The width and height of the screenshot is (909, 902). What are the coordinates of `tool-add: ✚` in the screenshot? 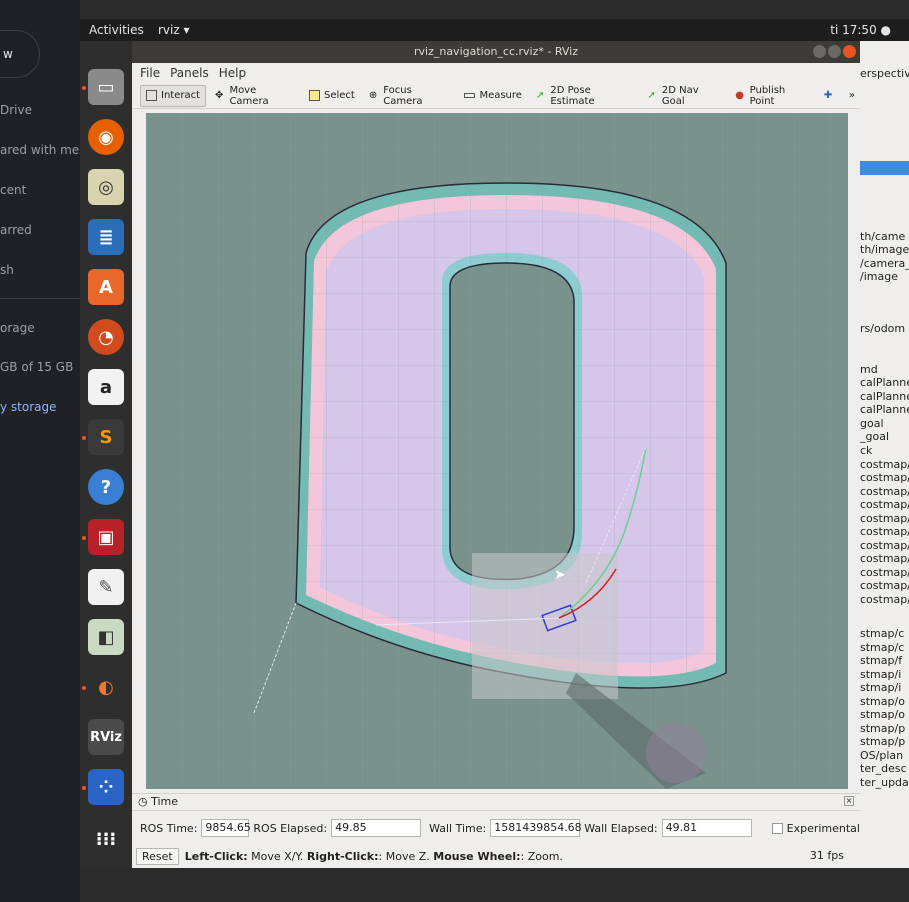 It's located at (829, 96).